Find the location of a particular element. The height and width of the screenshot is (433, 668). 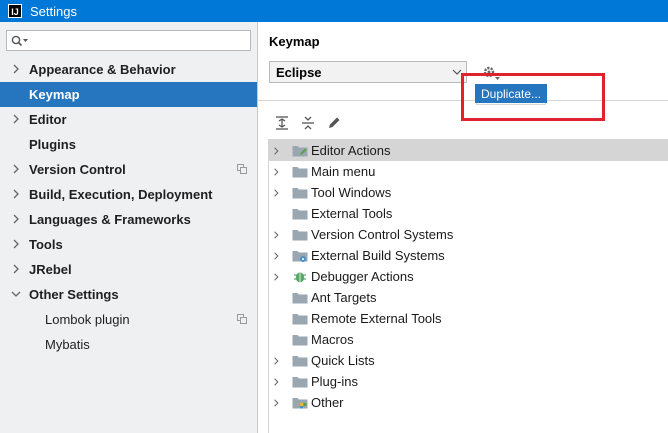

tree-row-label: Macros is located at coordinates (332, 339).